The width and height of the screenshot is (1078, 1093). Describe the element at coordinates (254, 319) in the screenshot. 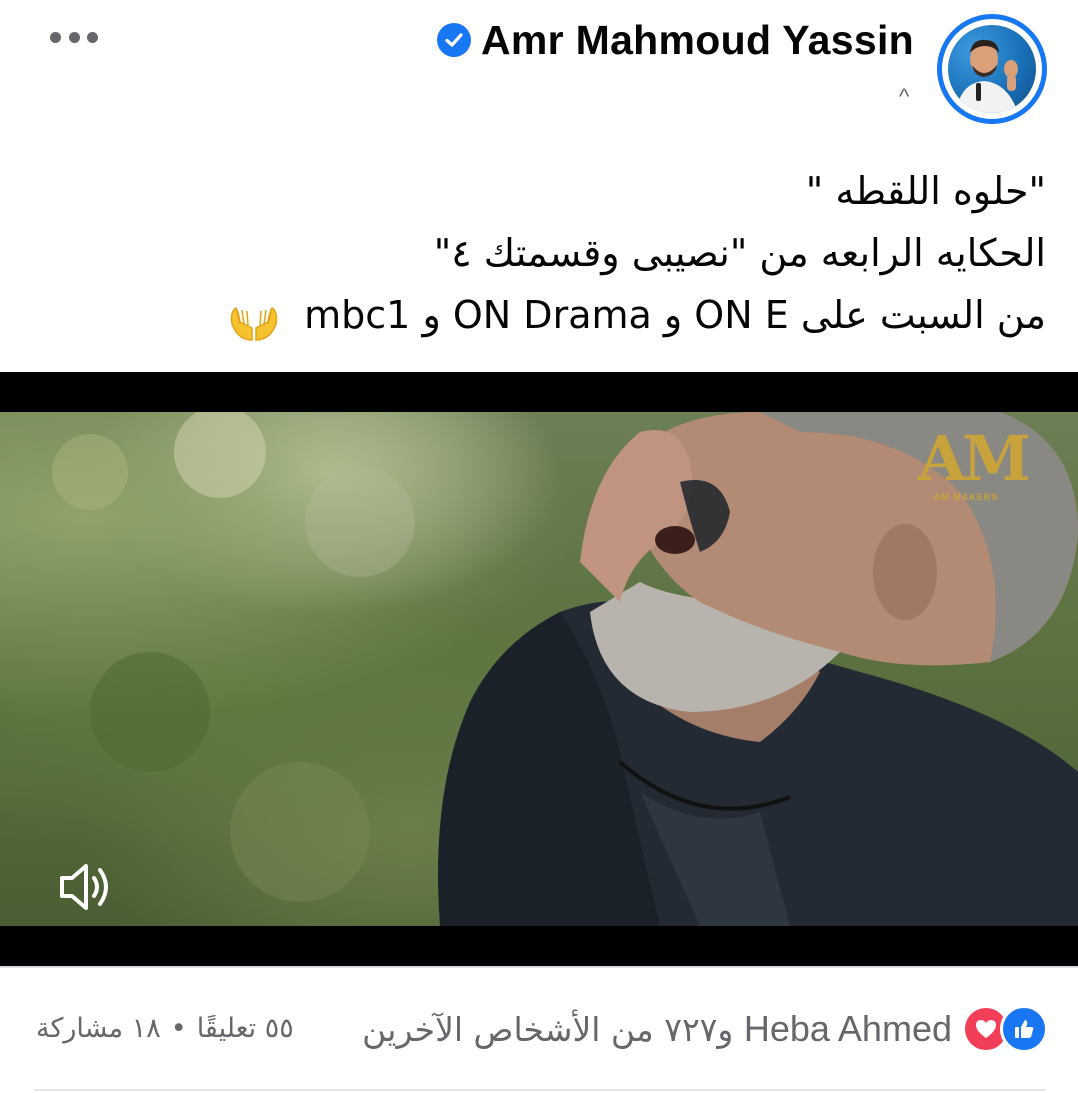

I see `palms-up-together-emoji-icon` at that location.